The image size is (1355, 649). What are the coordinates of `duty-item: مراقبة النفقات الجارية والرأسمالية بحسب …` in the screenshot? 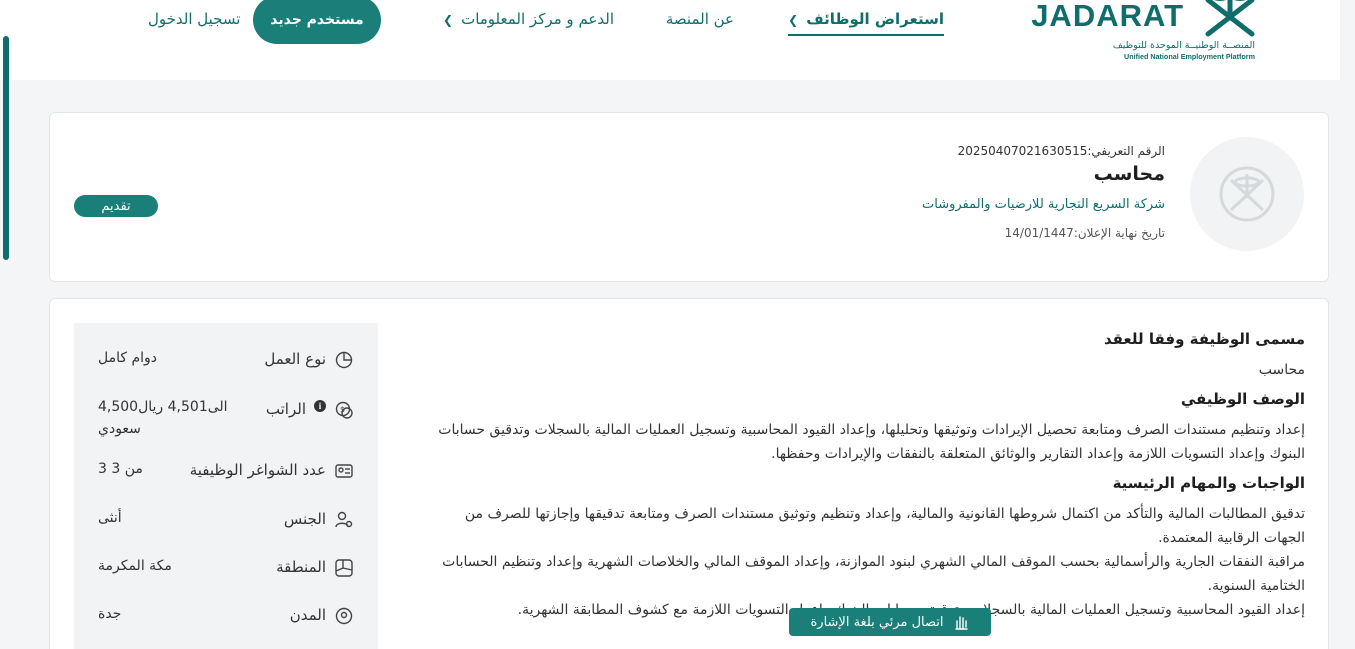 It's located at (873, 574).